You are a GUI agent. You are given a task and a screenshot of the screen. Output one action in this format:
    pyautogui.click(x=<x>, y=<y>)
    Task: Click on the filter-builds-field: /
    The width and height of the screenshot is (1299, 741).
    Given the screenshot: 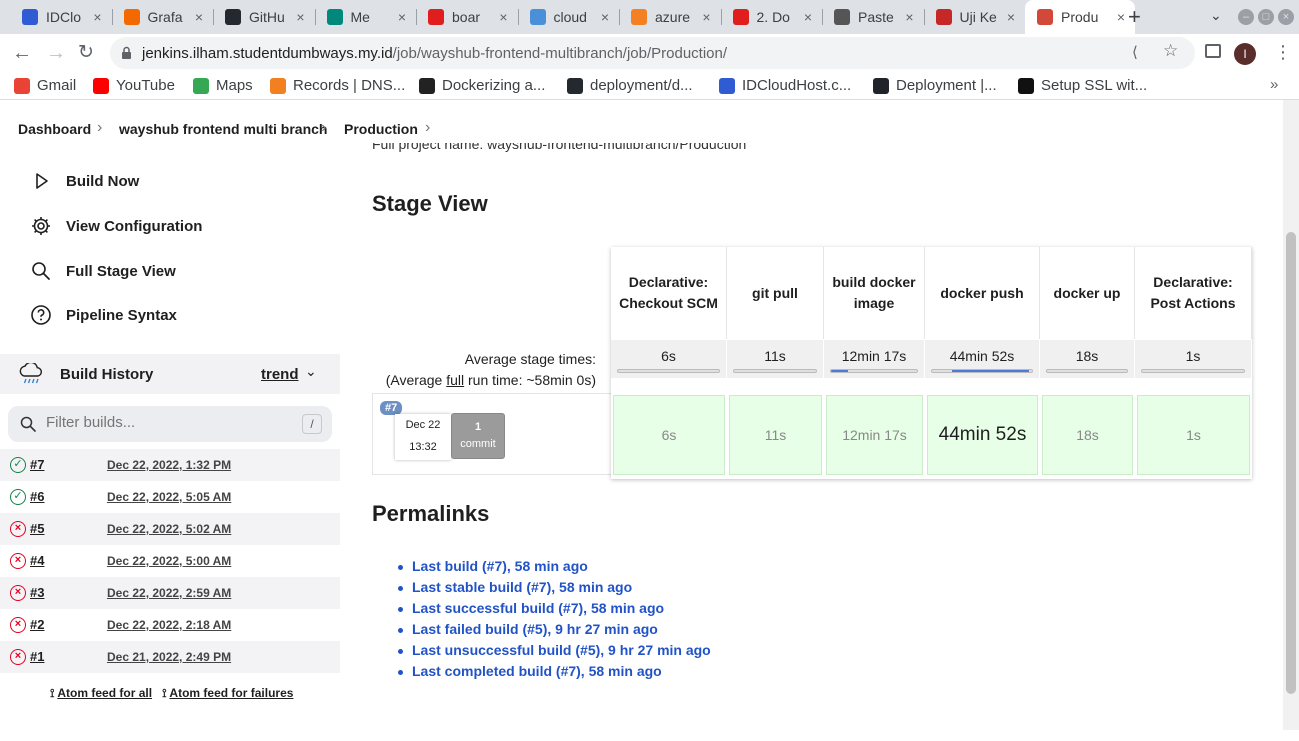 What is the action you would take?
    pyautogui.click(x=170, y=424)
    